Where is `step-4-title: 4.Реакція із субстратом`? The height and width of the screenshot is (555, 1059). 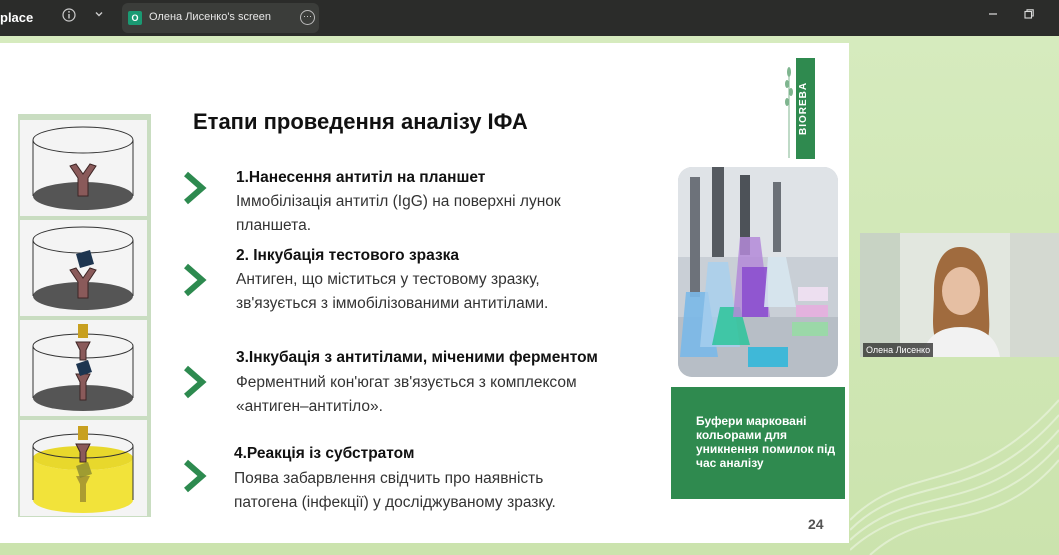
step-4-title: 4.Реакція із субстратом is located at coordinates (324, 453).